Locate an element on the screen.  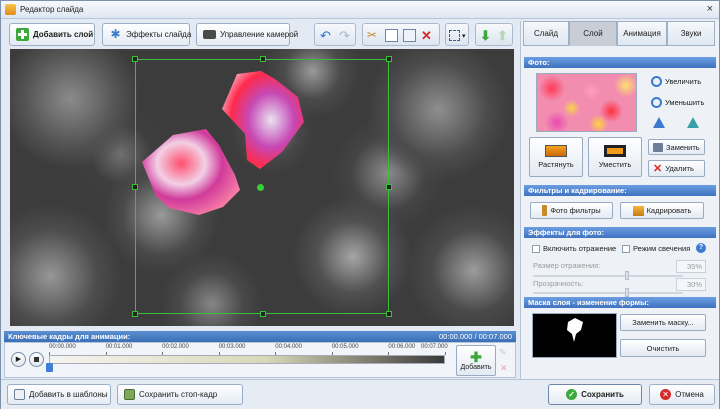
zoom-in-label: Увеличить is located at coordinates (683, 81).